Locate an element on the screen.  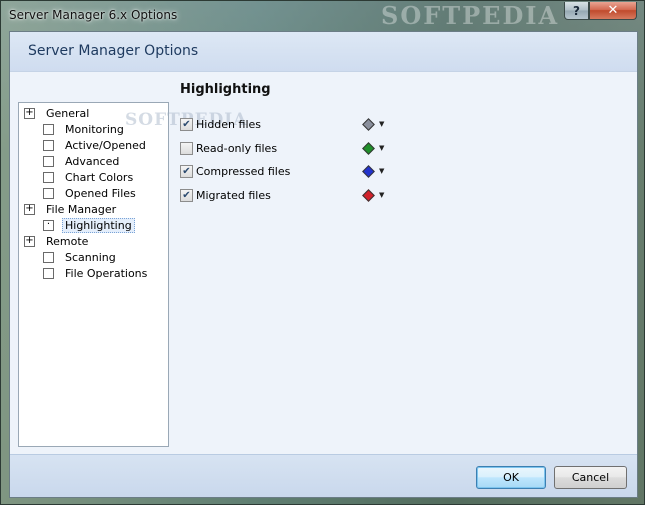
read-only-files-color-picker: ▼ is located at coordinates (373, 148).